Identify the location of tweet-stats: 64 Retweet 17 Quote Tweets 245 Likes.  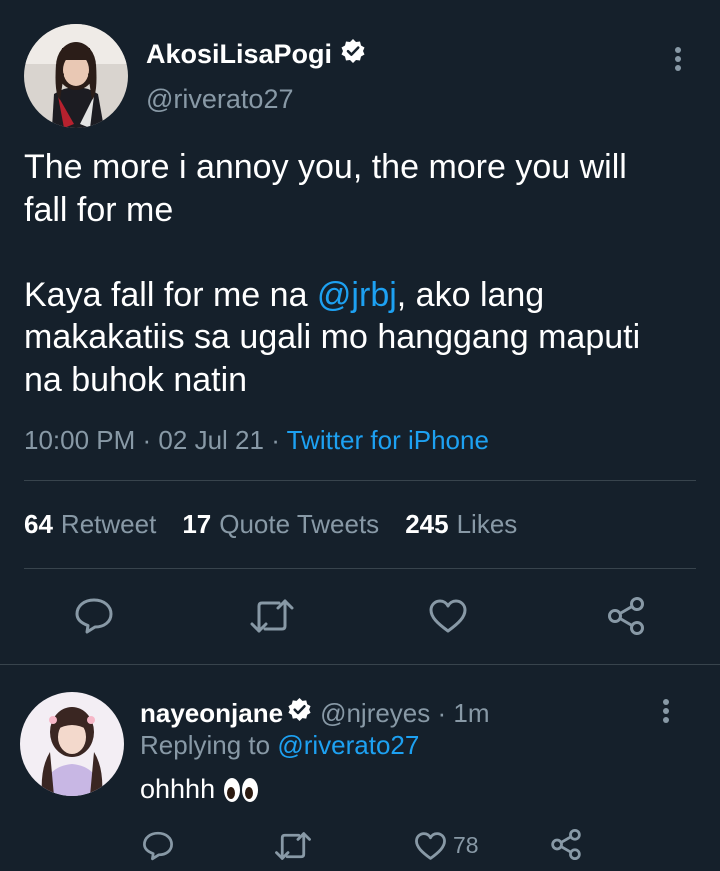
(283, 524).